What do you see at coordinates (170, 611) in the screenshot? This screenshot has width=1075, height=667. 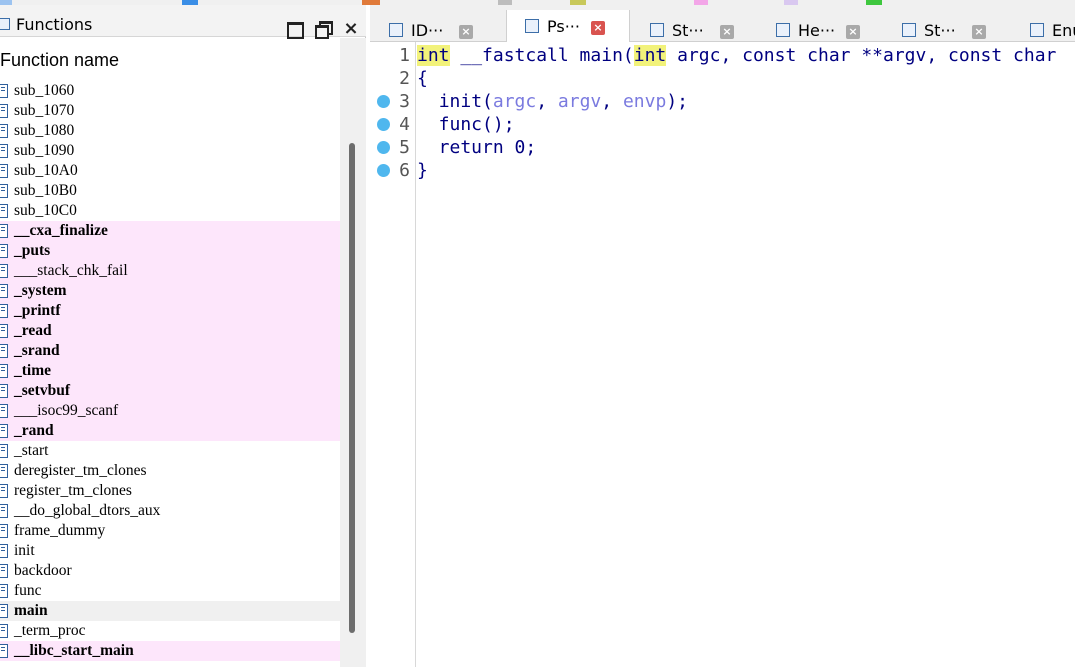 I see `function-list-item: main` at bounding box center [170, 611].